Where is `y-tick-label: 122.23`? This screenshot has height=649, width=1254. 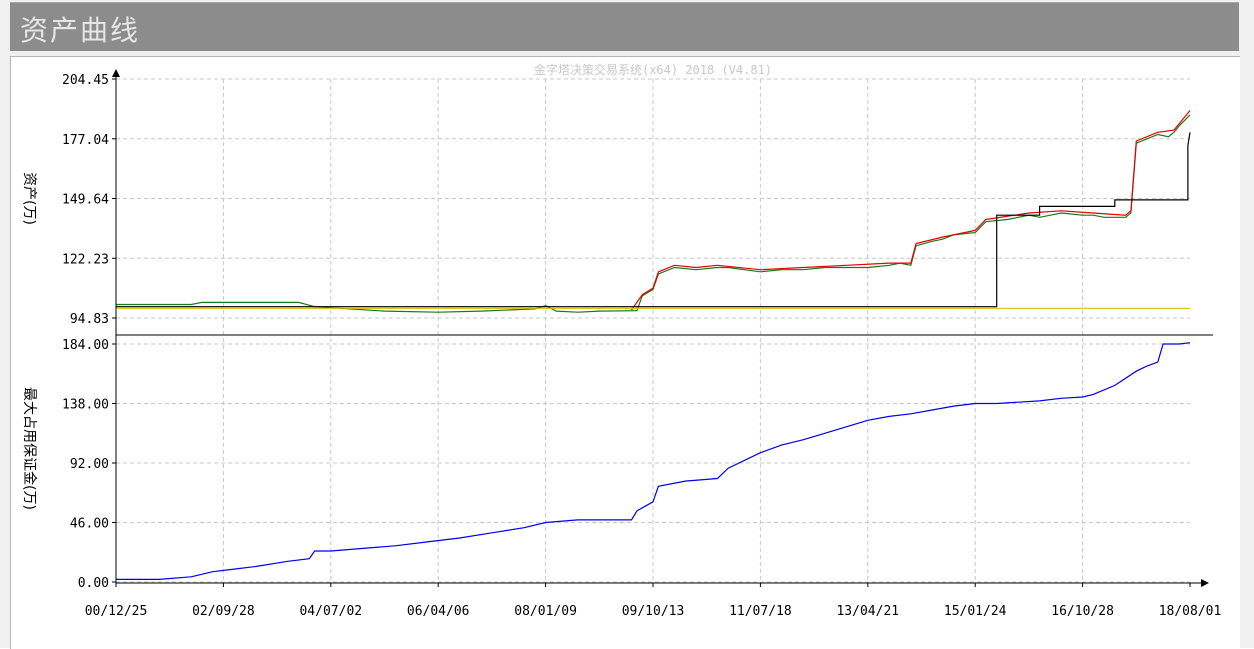
y-tick-label: 122.23 is located at coordinates (85, 259).